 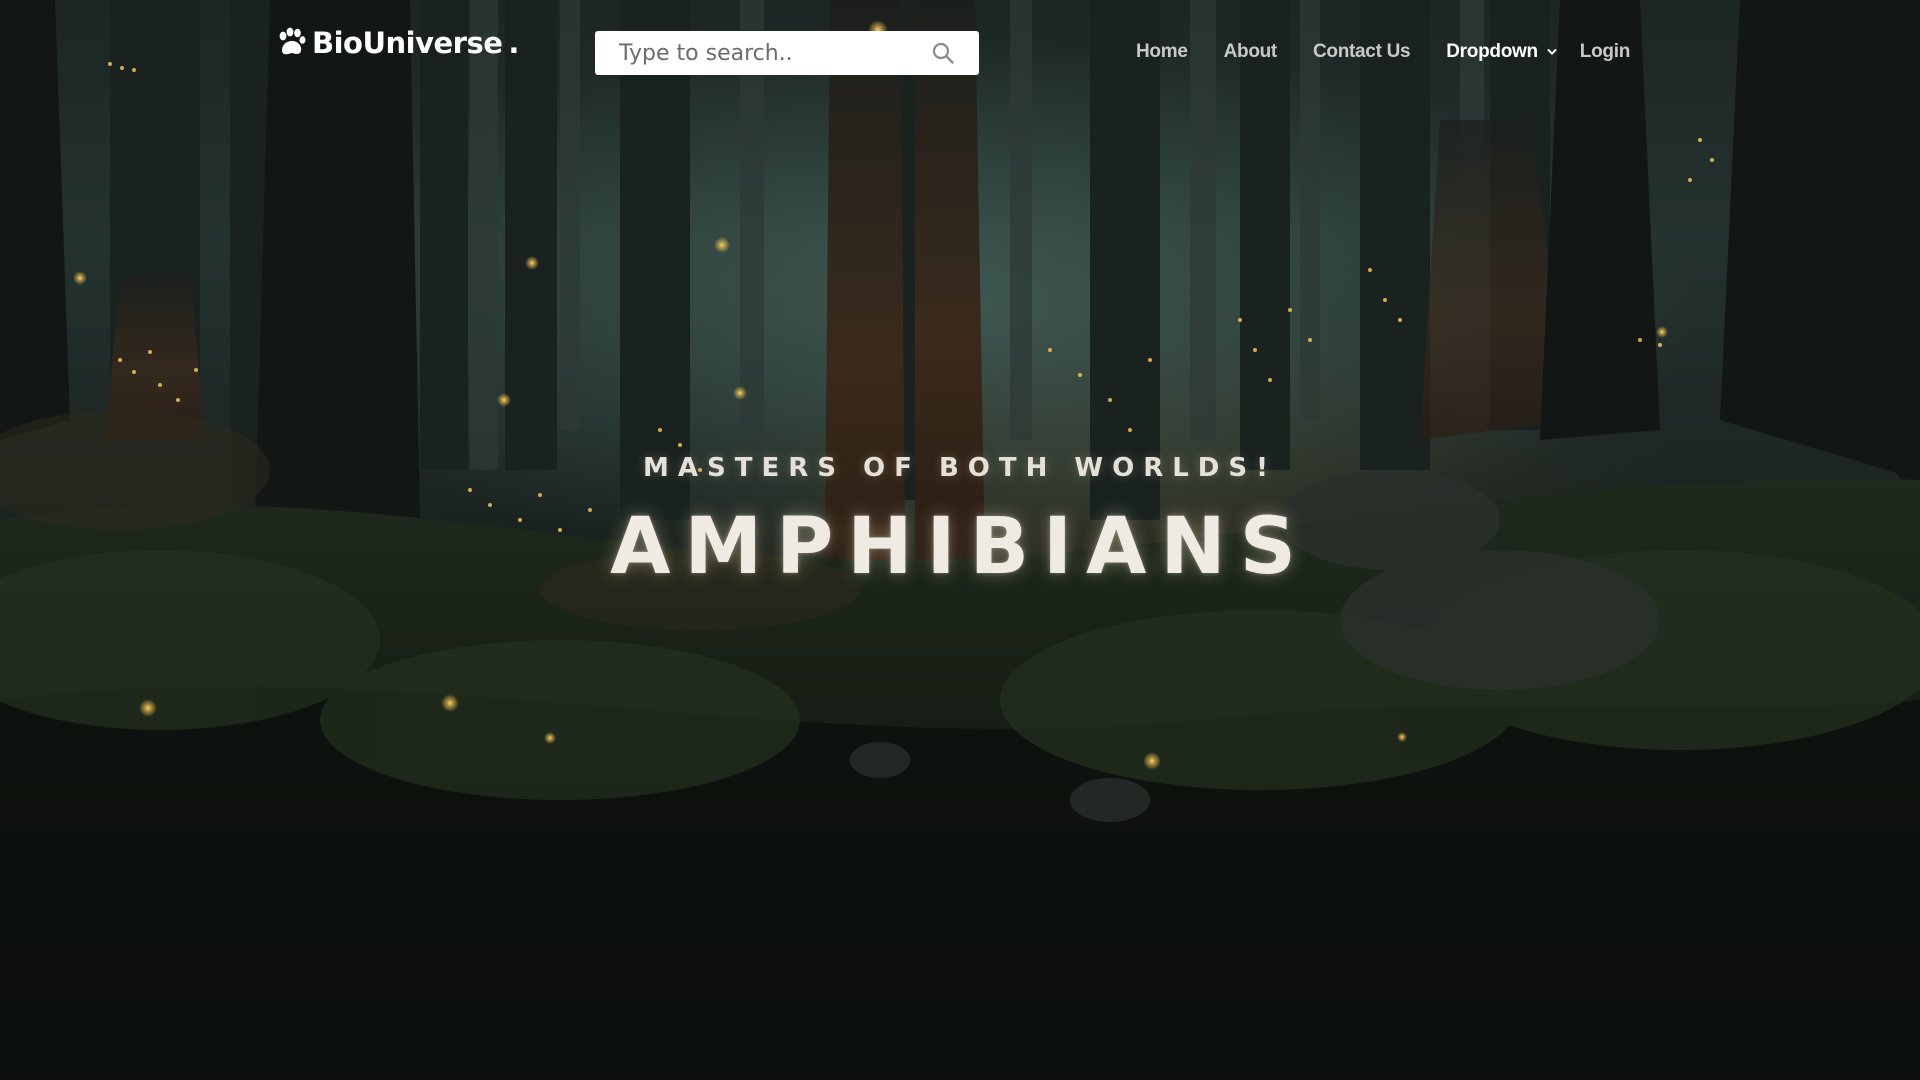 I want to click on search-input, so click(x=775, y=53).